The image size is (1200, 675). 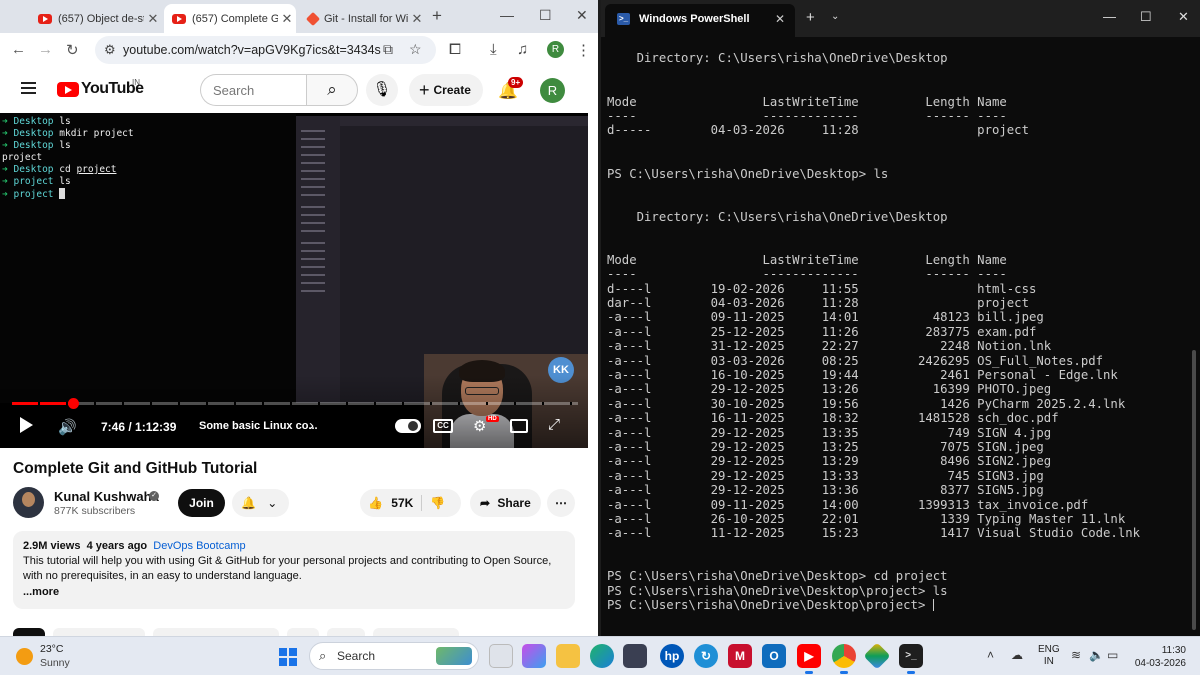 I want to click on like-button: 👍 57K, so click(x=390, y=503).